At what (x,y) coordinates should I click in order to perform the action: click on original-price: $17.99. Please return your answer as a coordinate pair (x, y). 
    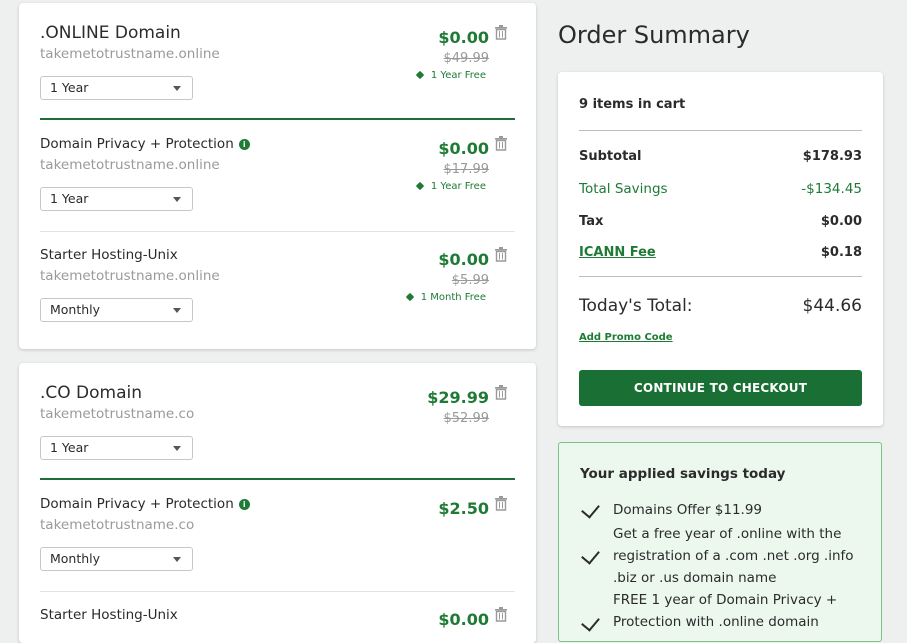
    Looking at the image, I should click on (466, 169).